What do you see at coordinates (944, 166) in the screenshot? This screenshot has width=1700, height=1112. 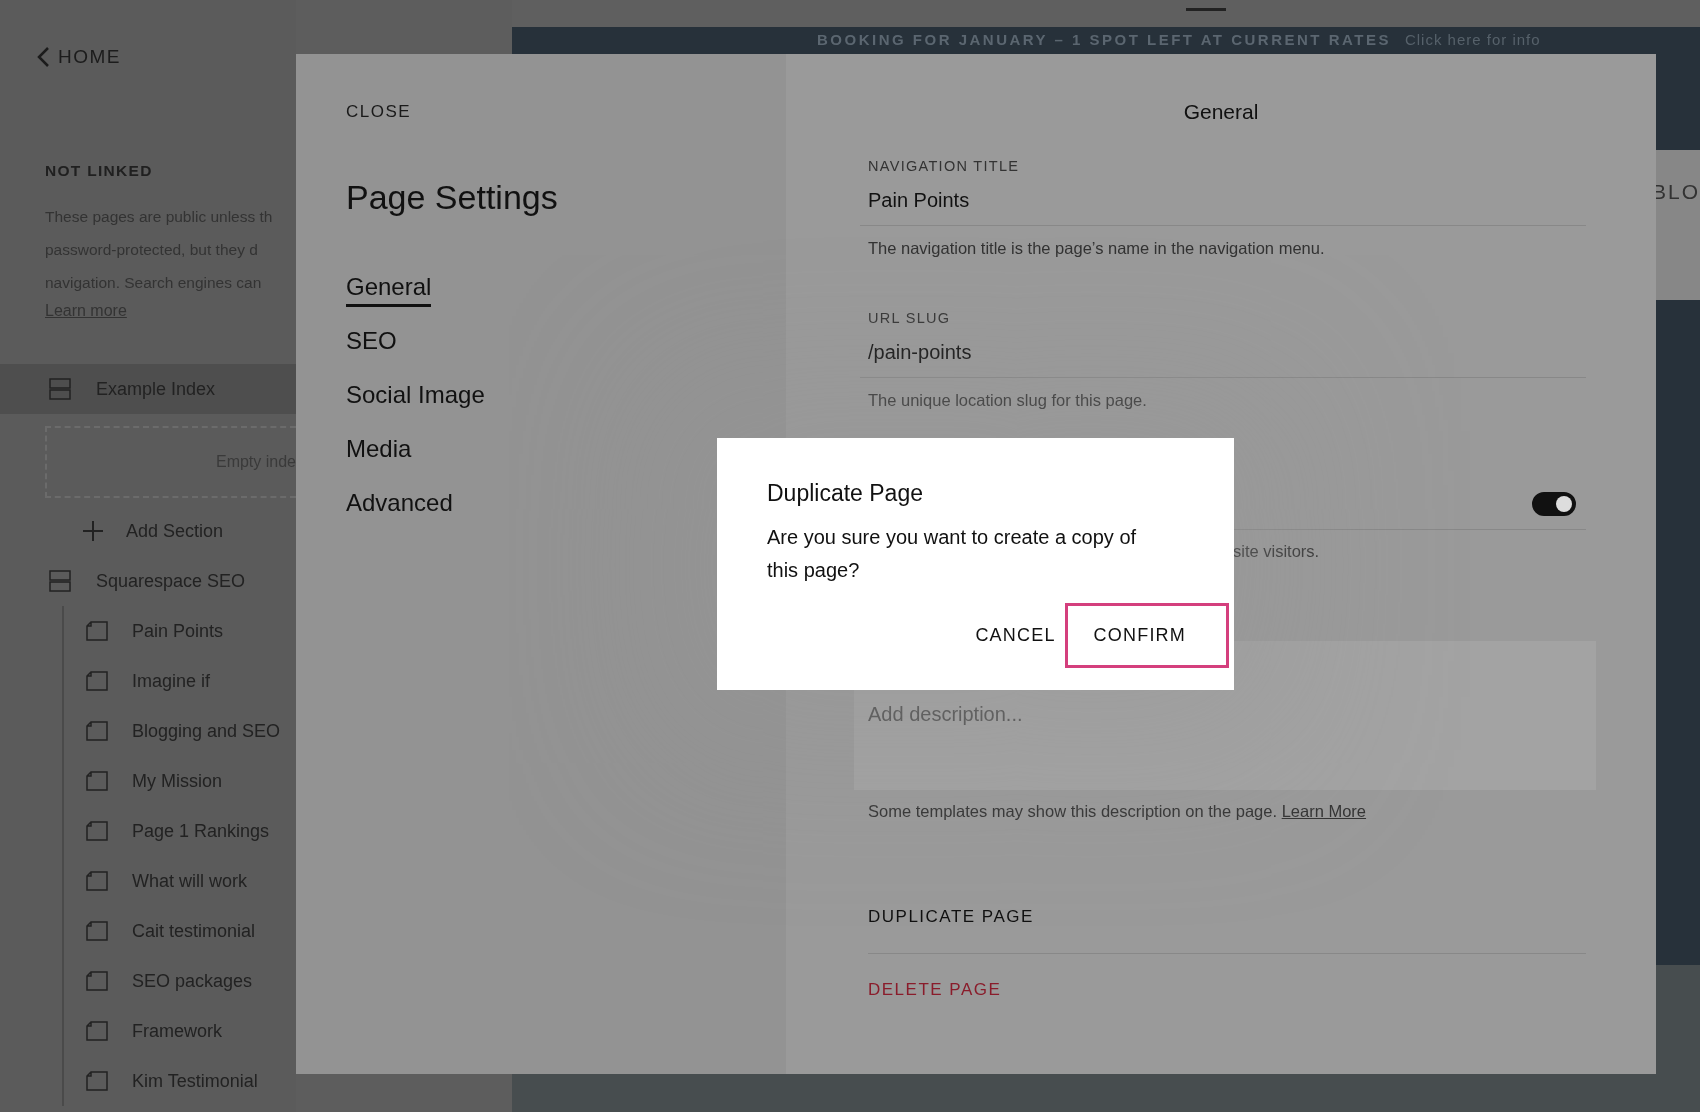 I see `field-label: NAVIGATION TITLE` at bounding box center [944, 166].